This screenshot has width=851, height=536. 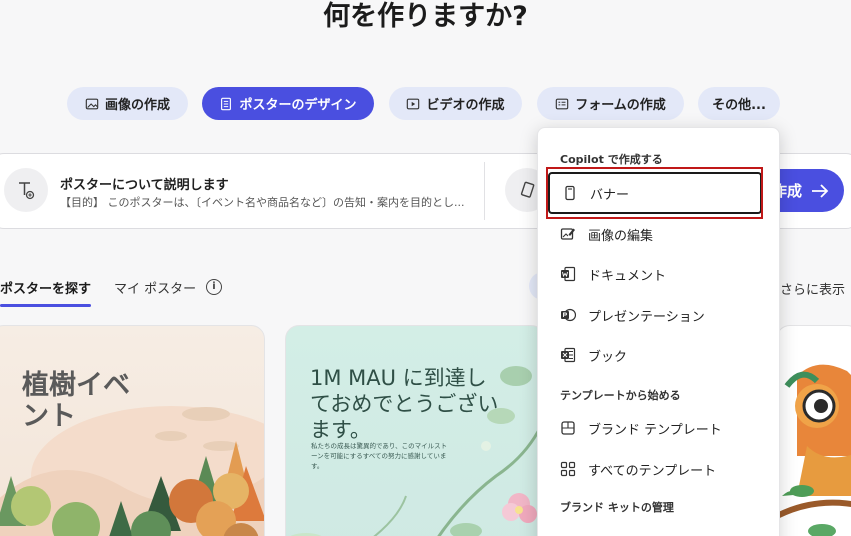 I want to click on design-poster-chip: ポスターのデザイン, so click(x=288, y=103).